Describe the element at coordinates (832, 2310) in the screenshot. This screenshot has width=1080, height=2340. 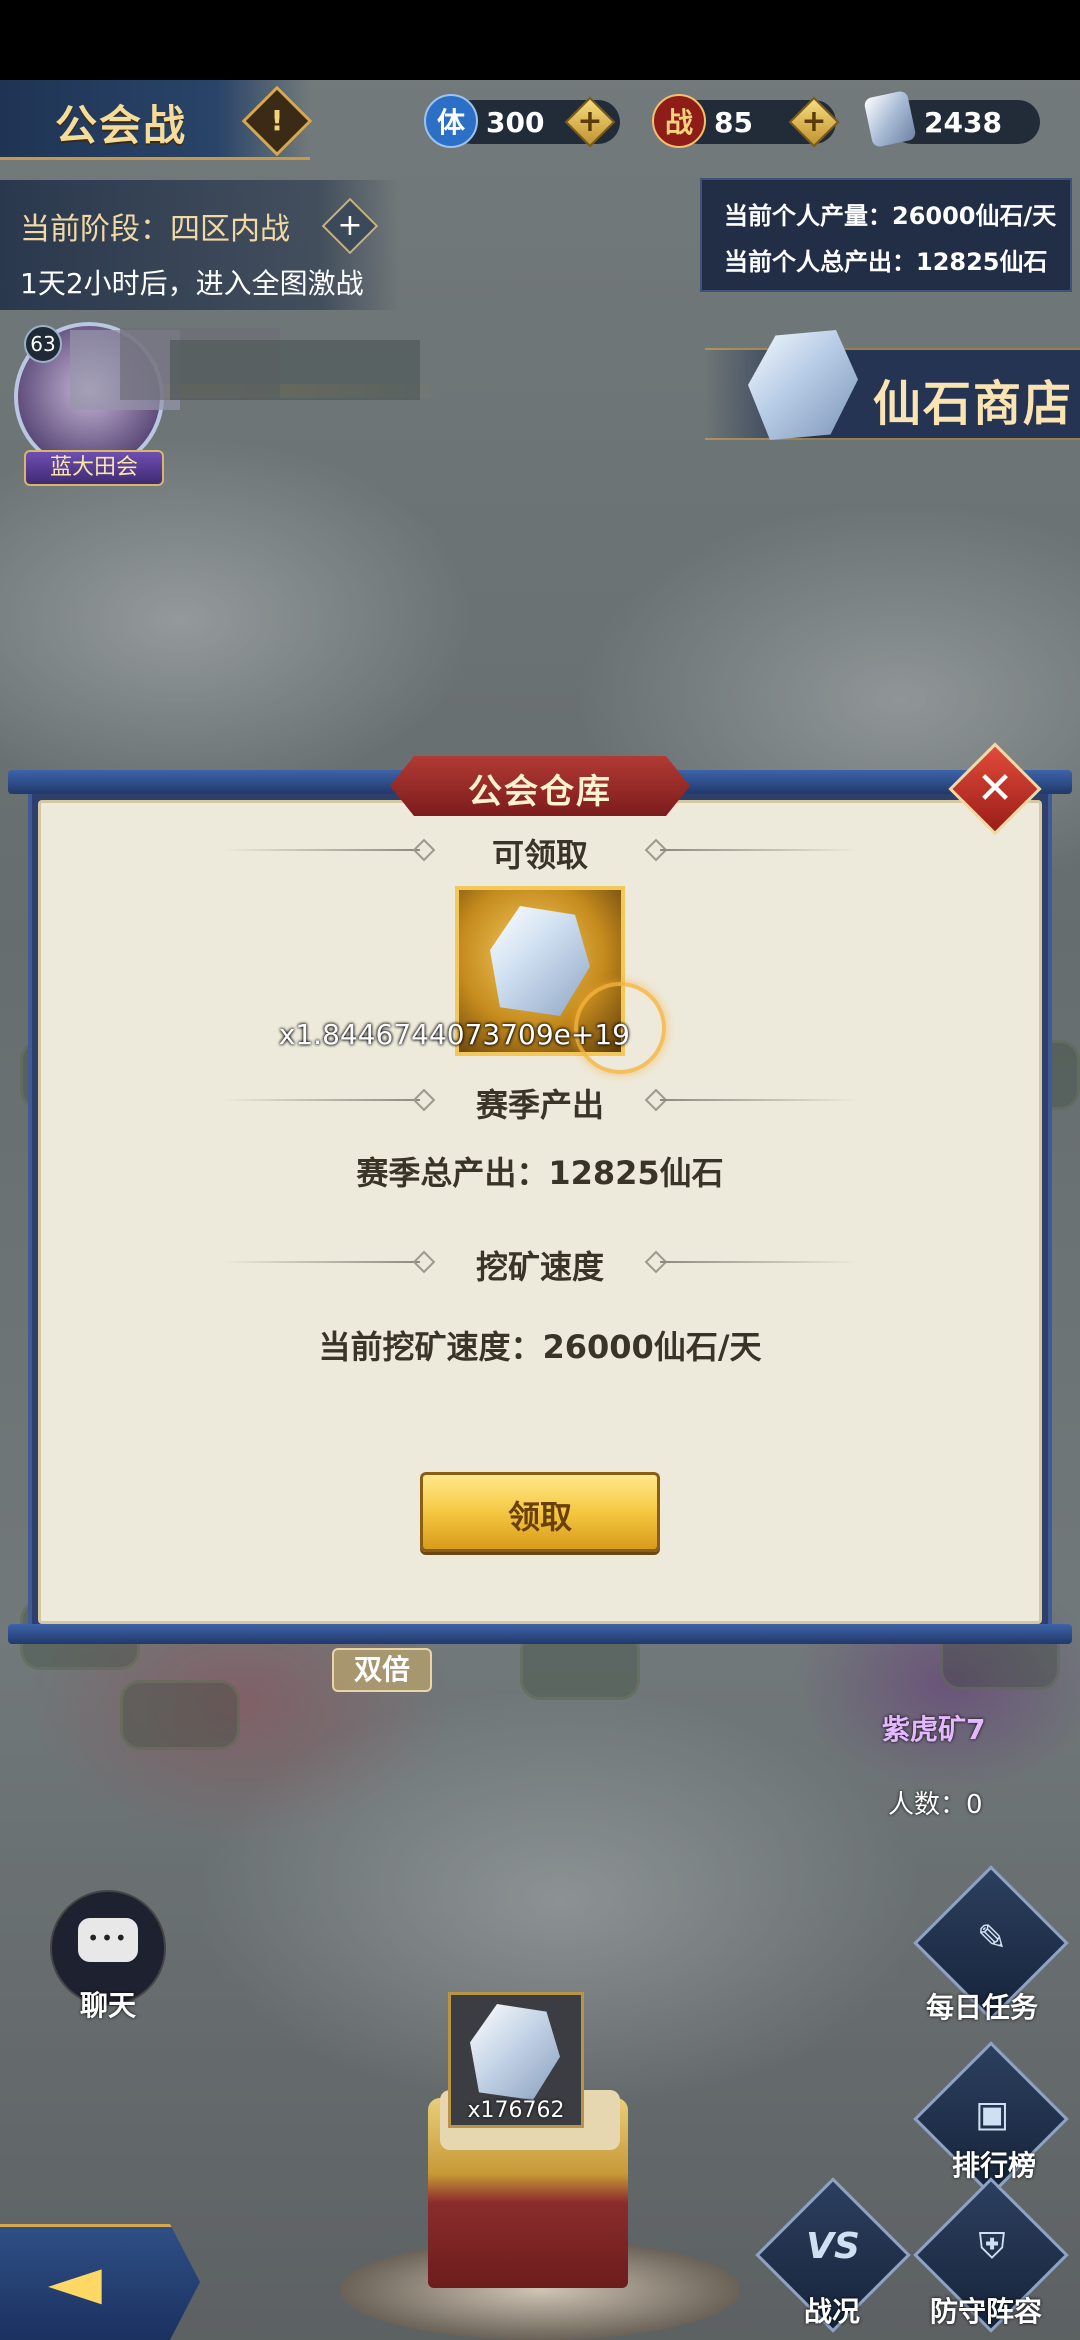
I see `war-status-label: 战况` at that location.